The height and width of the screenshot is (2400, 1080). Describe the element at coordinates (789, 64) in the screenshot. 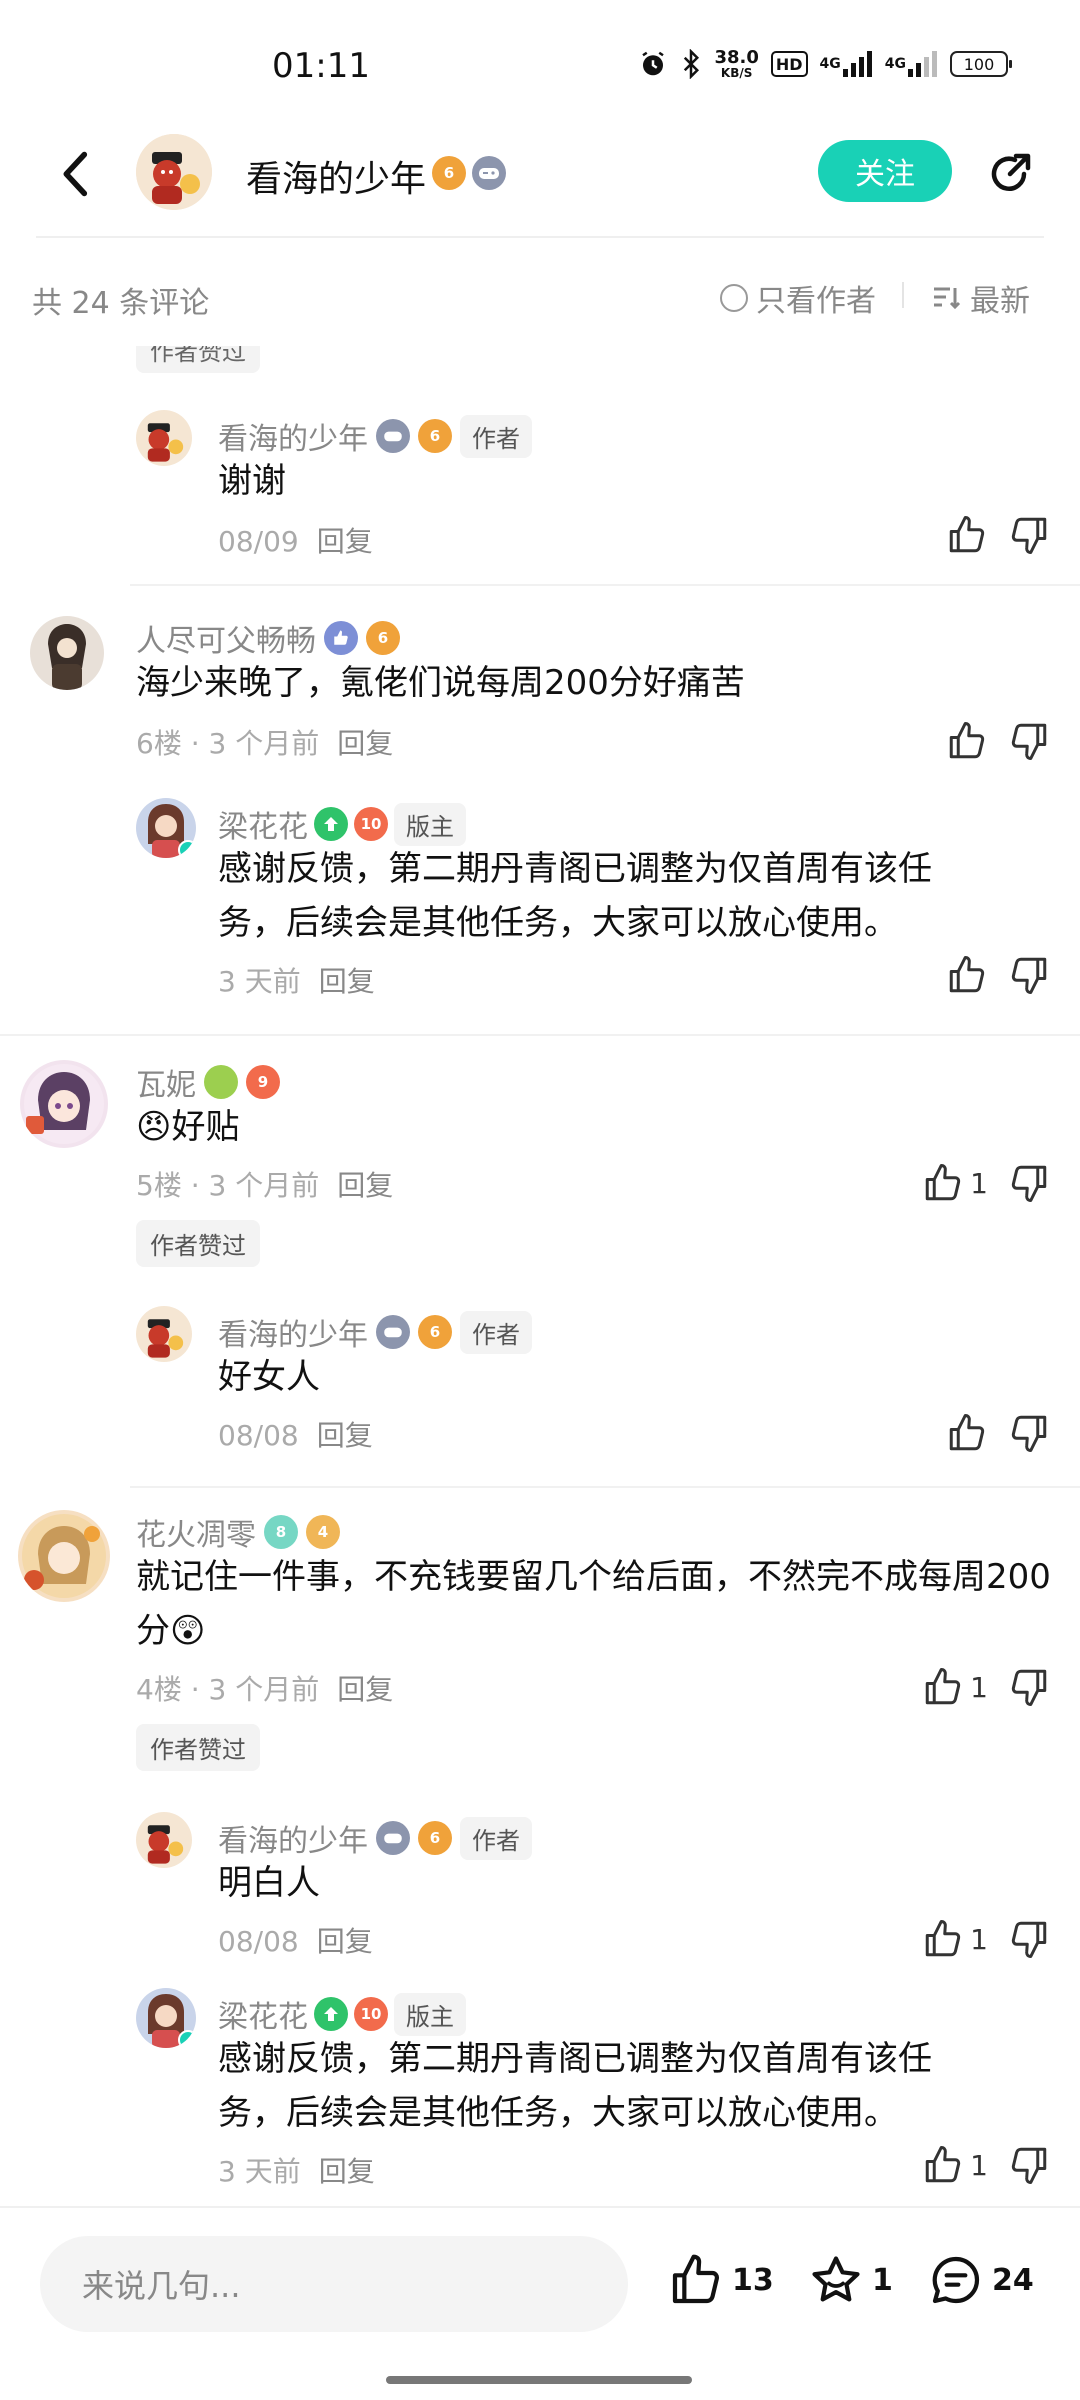

I see `hd-icon: HD` at that location.